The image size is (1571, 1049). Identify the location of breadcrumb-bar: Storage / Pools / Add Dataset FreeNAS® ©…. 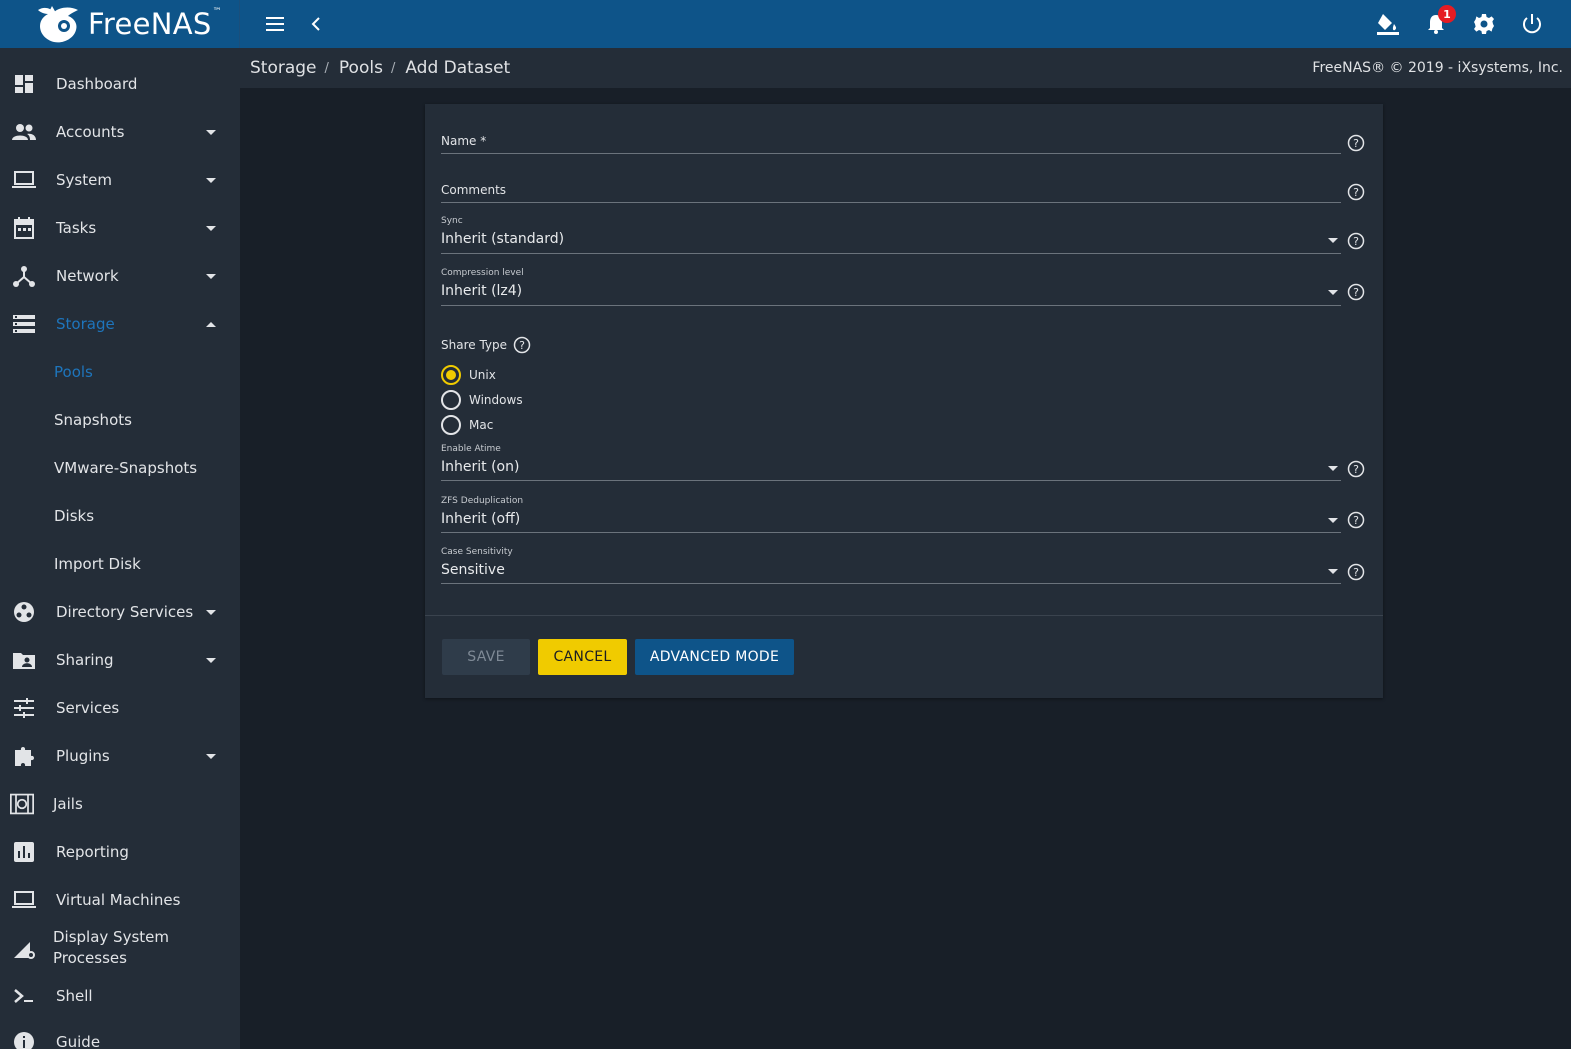
(905, 68).